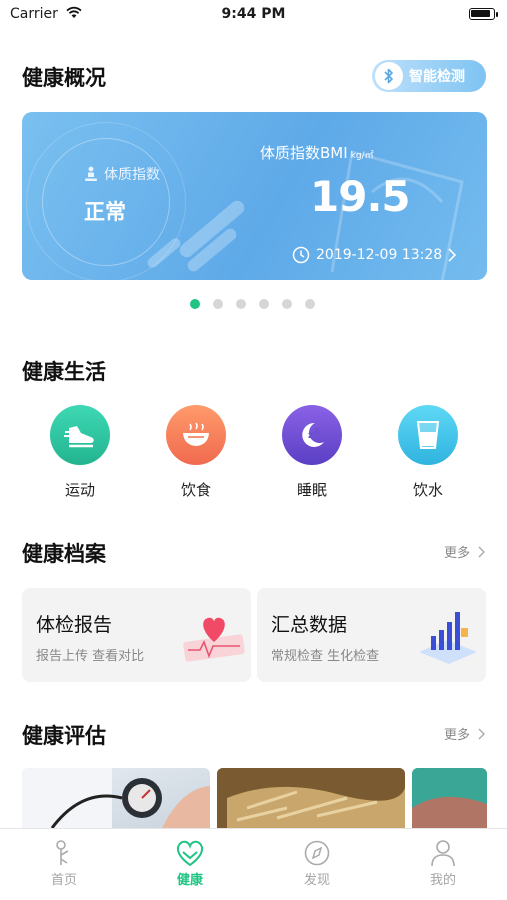 The width and height of the screenshot is (507, 900). What do you see at coordinates (253, 864) in the screenshot?
I see `tab-bar: 首页 健康 发现 我的` at bounding box center [253, 864].